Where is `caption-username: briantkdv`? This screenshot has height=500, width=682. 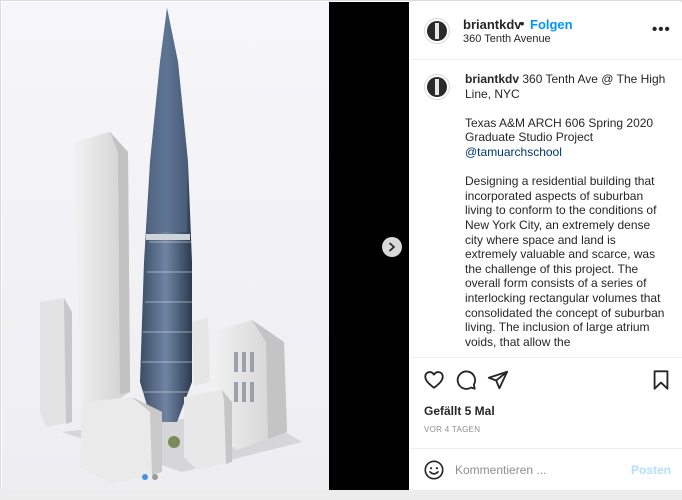 caption-username: briantkdv is located at coordinates (492, 79).